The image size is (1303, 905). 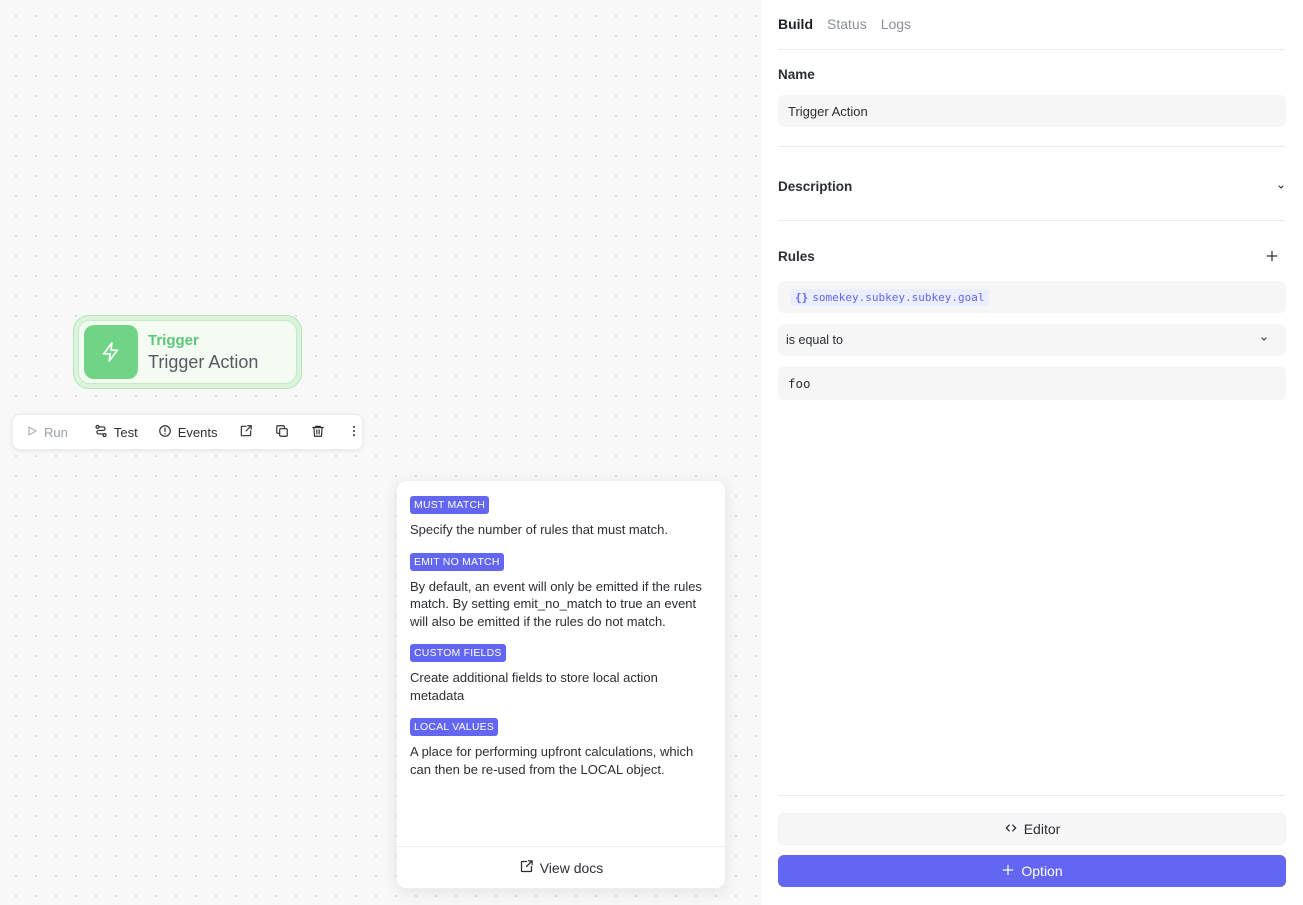 I want to click on description-label: Description, so click(x=815, y=186).